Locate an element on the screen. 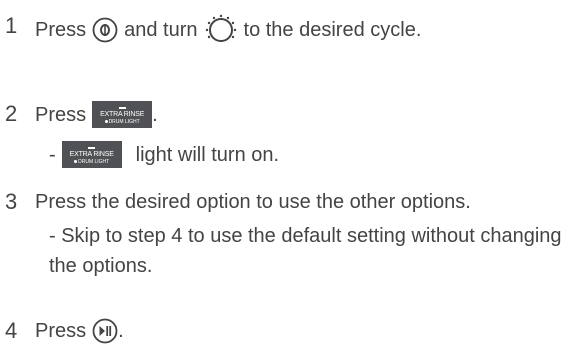  extra-rinse-indicator: EXTRA RINSE DRUM LIGHT is located at coordinates (91, 154).